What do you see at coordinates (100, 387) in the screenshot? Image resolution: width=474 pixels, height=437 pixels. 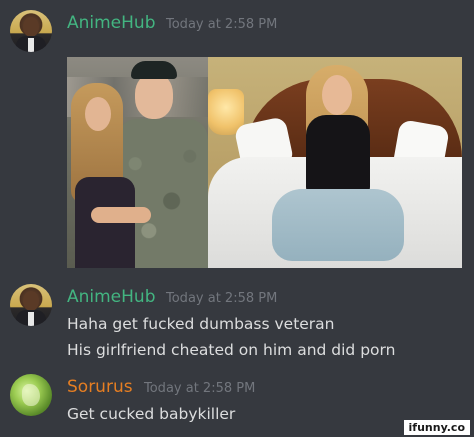 I see `username-sorurus: Sorurus` at bounding box center [100, 387].